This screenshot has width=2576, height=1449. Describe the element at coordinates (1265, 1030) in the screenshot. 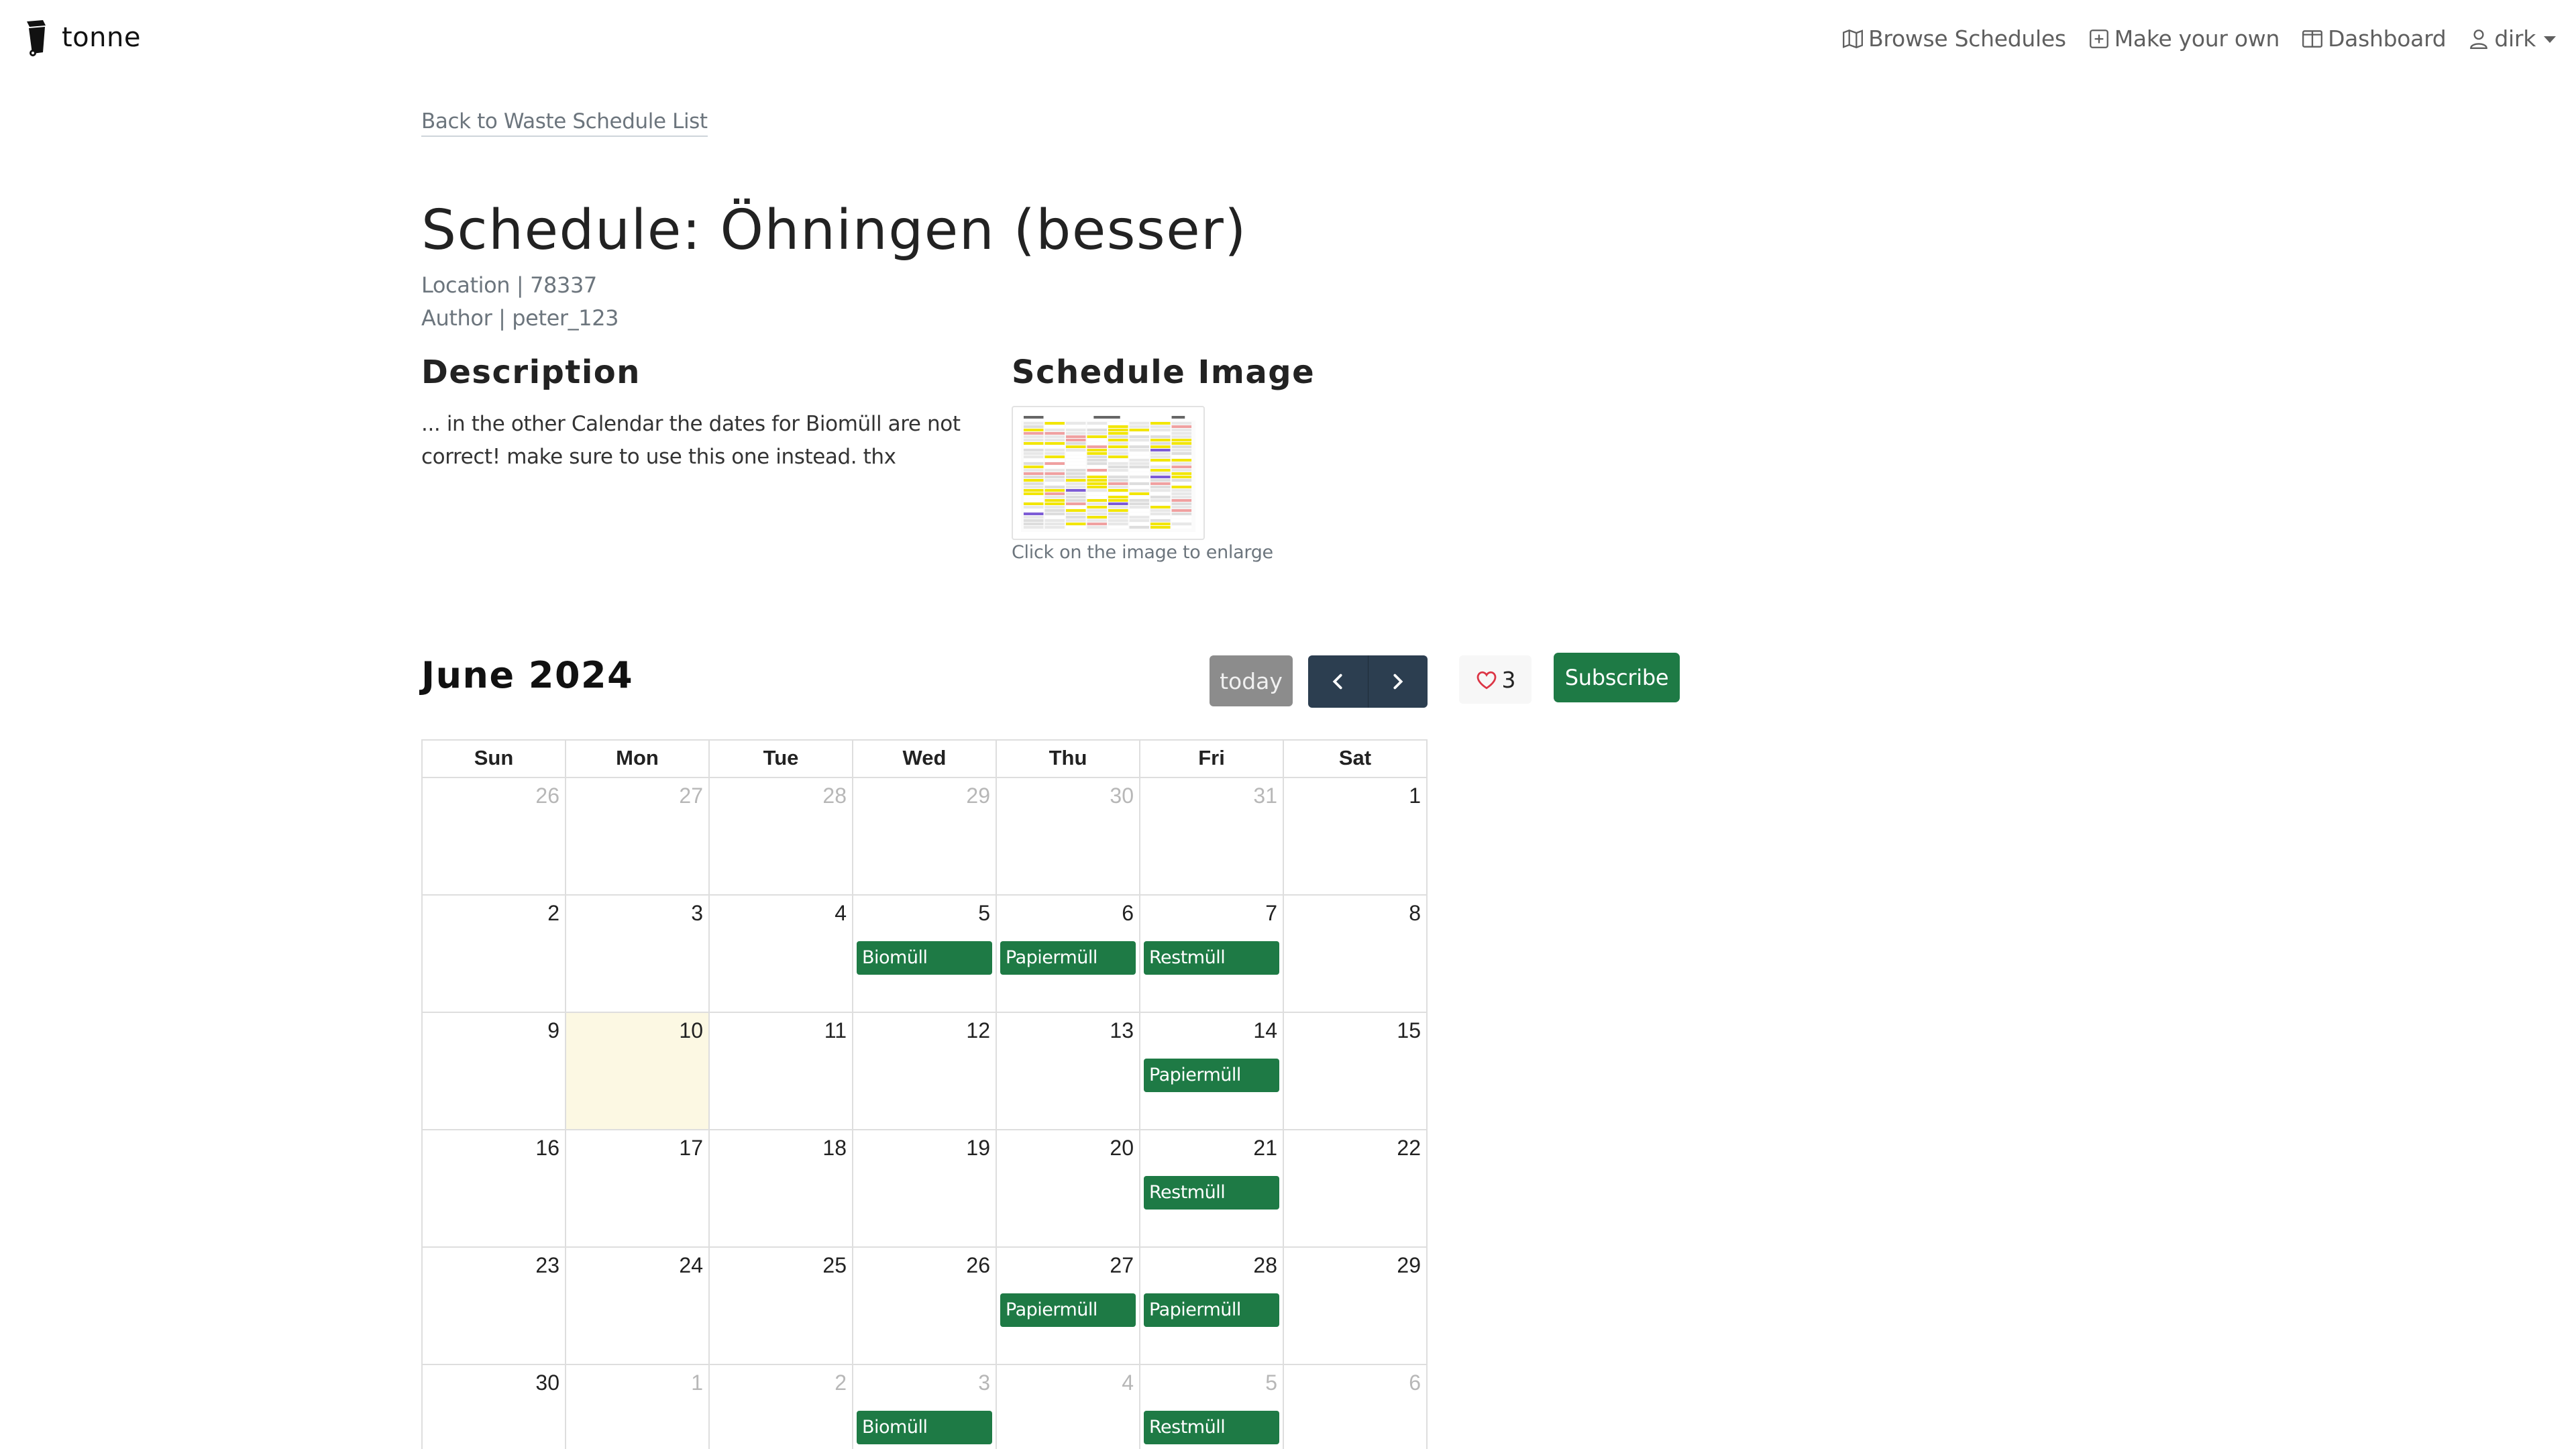

I see `day-number: 14` at that location.